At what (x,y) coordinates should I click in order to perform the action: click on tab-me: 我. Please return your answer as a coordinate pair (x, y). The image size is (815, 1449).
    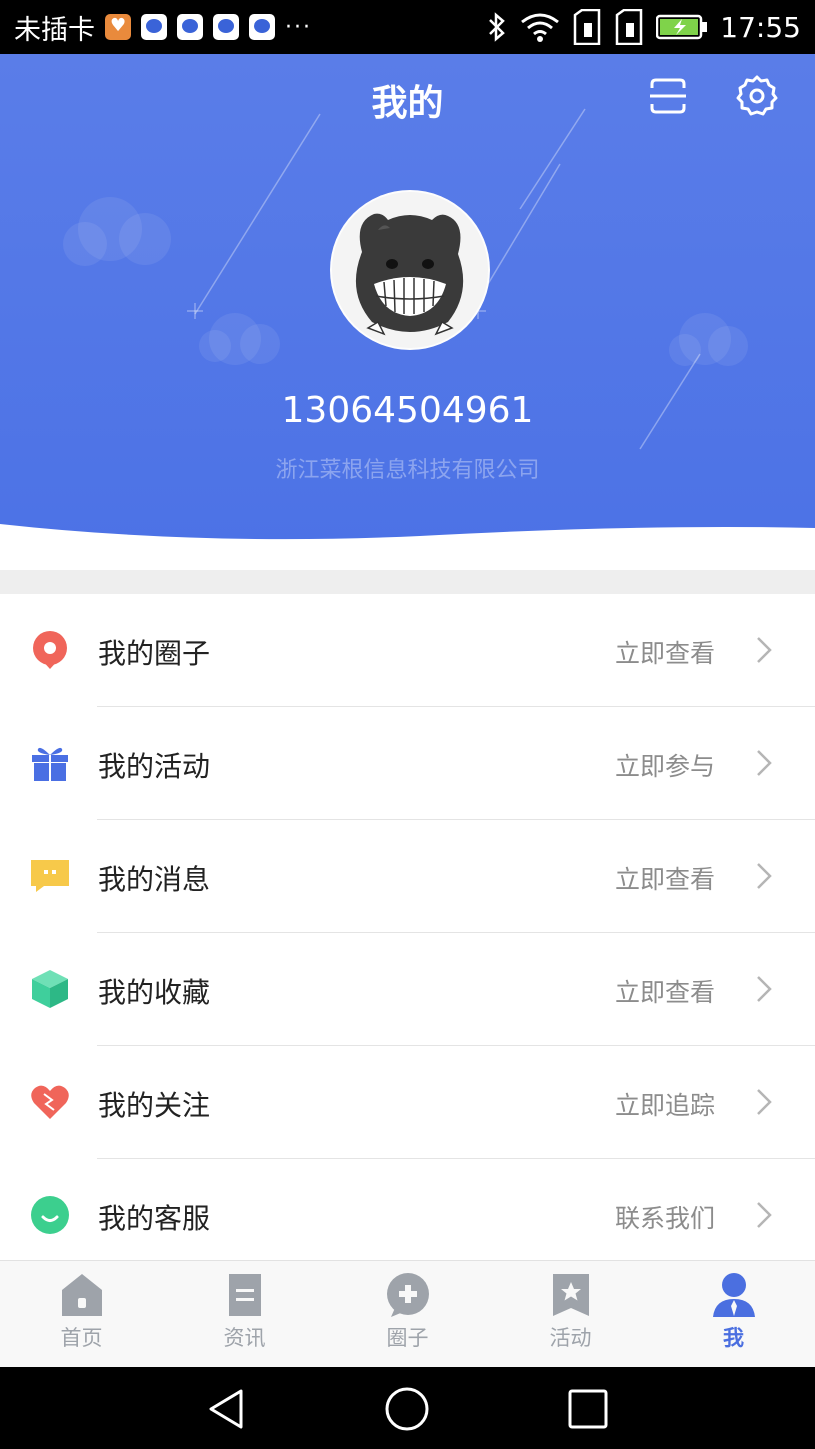
    Looking at the image, I should click on (733, 1314).